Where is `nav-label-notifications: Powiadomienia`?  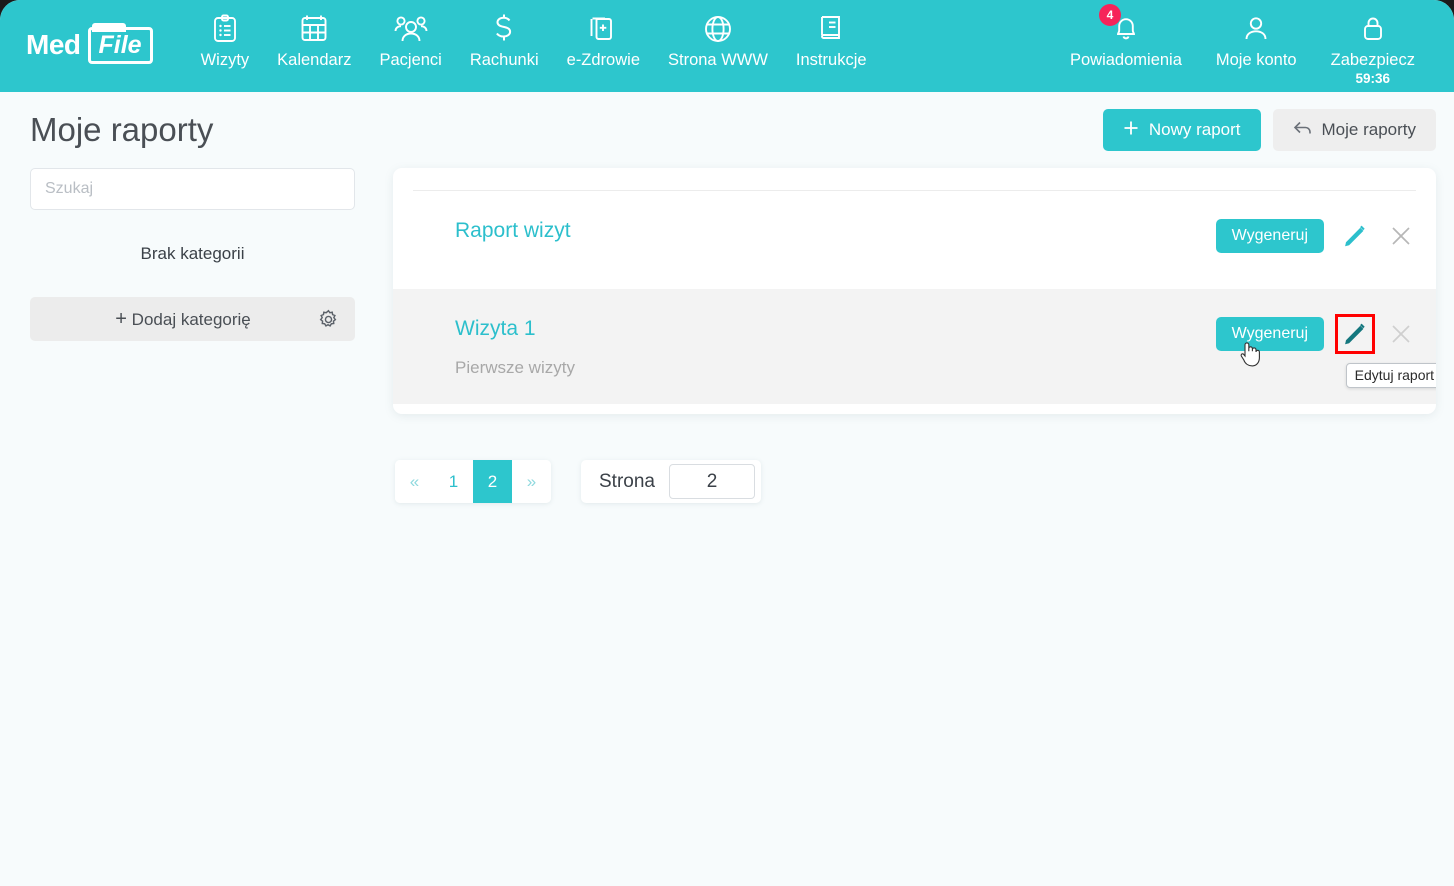 nav-label-notifications: Powiadomienia is located at coordinates (1125, 60).